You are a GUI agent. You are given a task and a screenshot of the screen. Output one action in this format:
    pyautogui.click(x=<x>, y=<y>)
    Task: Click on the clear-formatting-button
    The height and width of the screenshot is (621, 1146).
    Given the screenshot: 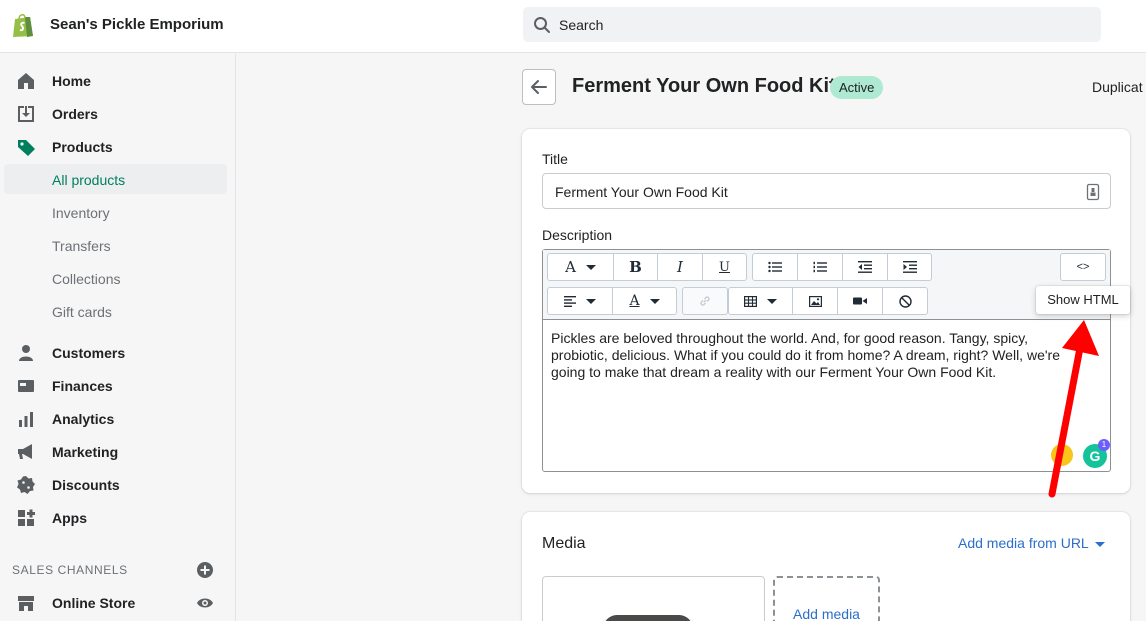 What is the action you would take?
    pyautogui.click(x=905, y=301)
    